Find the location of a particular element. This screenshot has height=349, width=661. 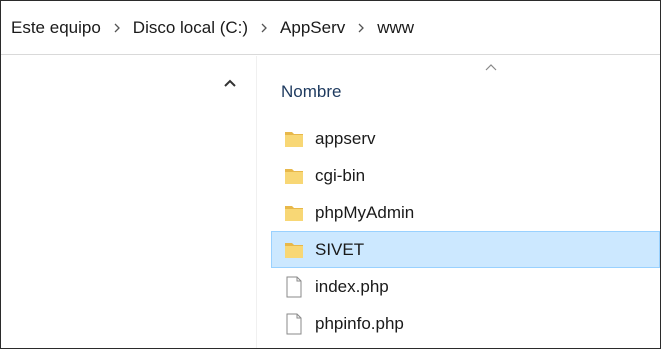

list-item-appserv: appserv is located at coordinates (465, 138).